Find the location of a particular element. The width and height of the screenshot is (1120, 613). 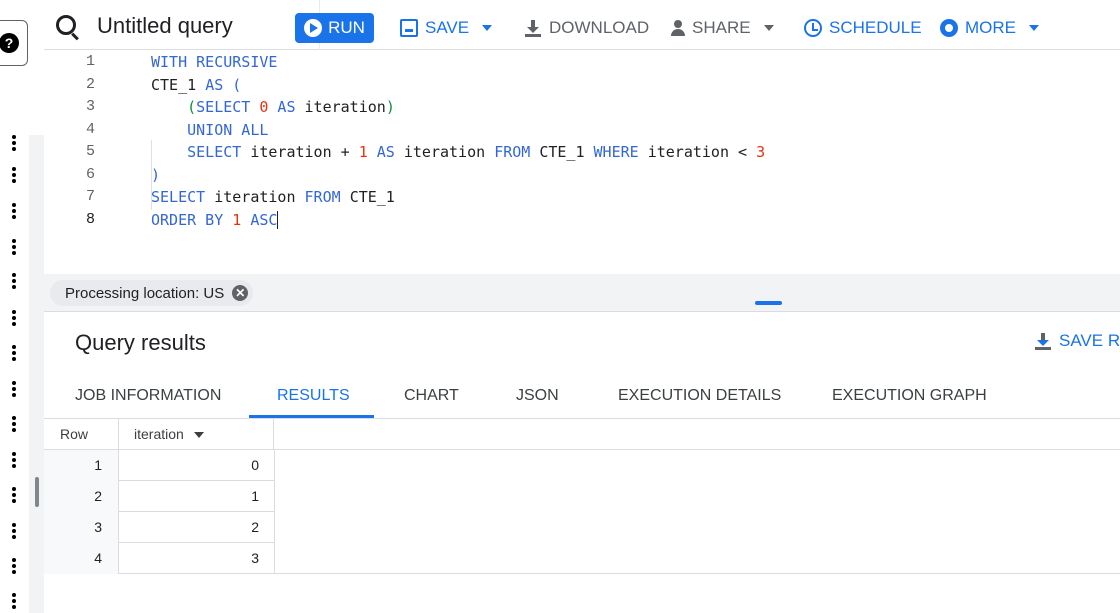

more-button: MORE is located at coordinates (989, 28).